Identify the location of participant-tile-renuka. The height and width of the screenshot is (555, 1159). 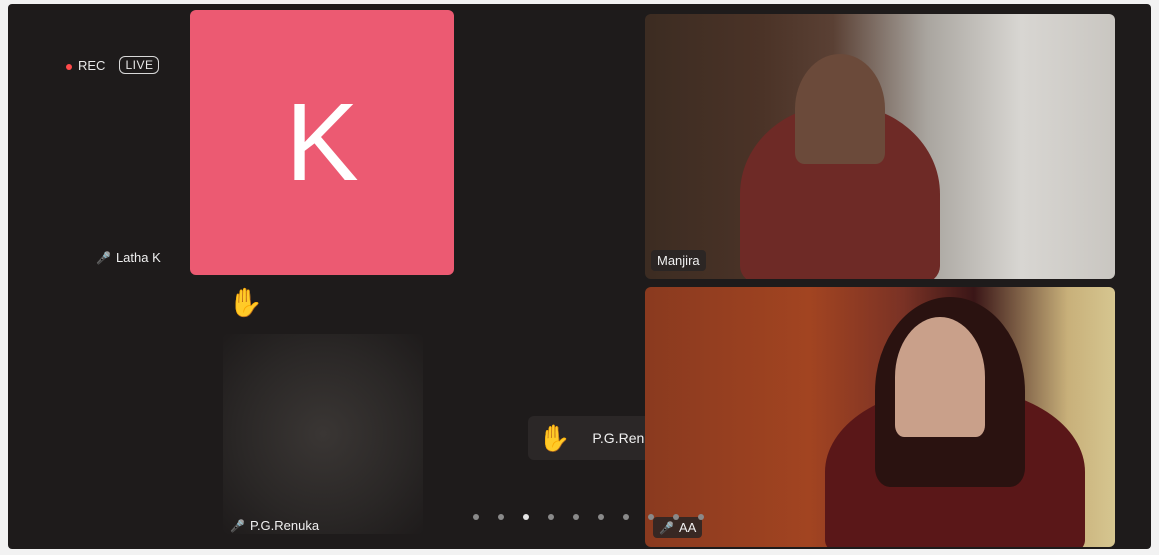
(323, 434).